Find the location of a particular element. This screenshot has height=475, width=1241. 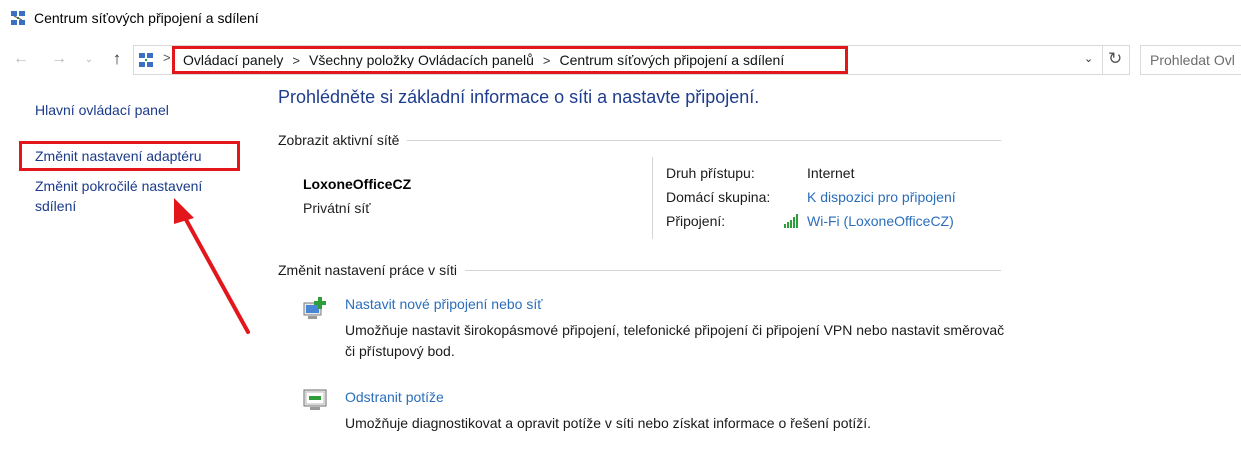

troubleshoot-icon is located at coordinates (315, 399).